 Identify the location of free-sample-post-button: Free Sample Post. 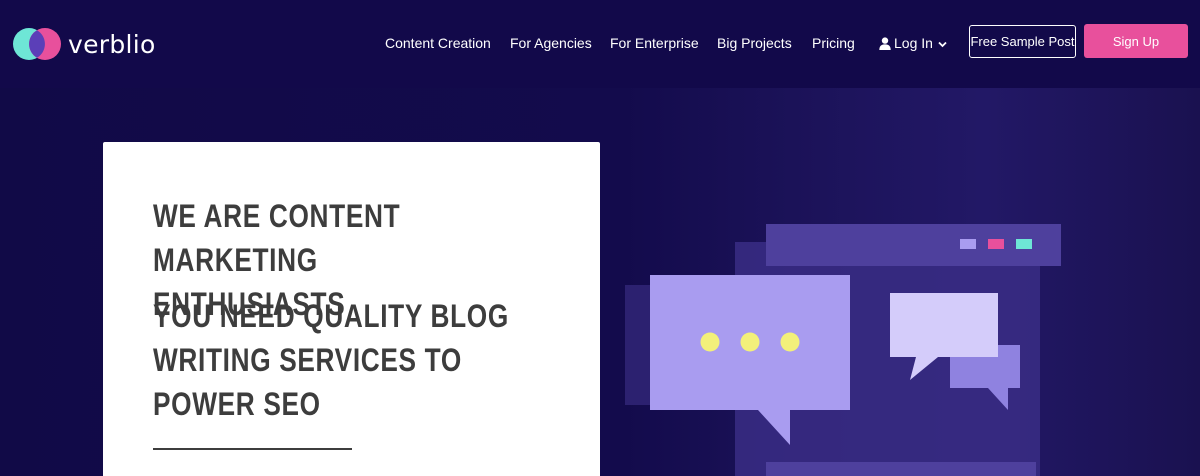
(1022, 41).